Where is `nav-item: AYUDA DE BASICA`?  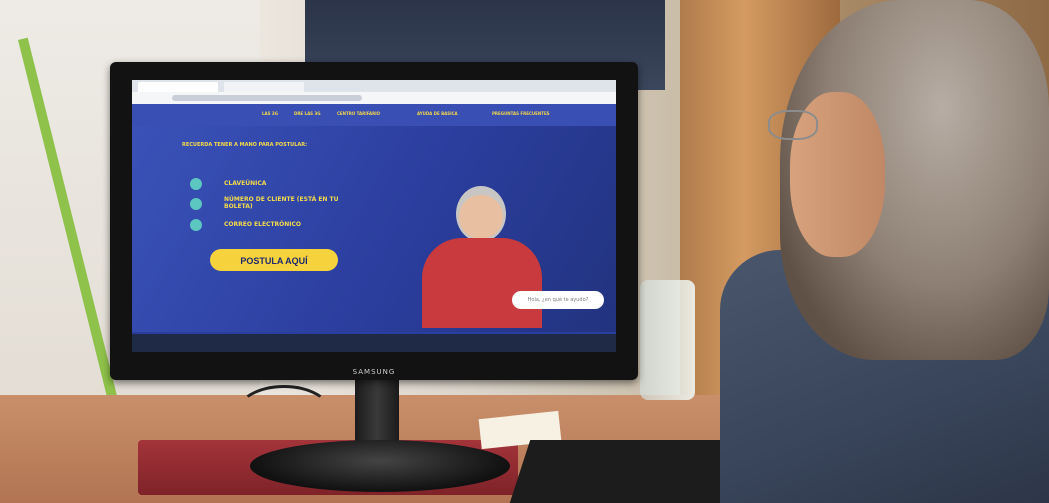 nav-item: AYUDA DE BASICA is located at coordinates (437, 113).